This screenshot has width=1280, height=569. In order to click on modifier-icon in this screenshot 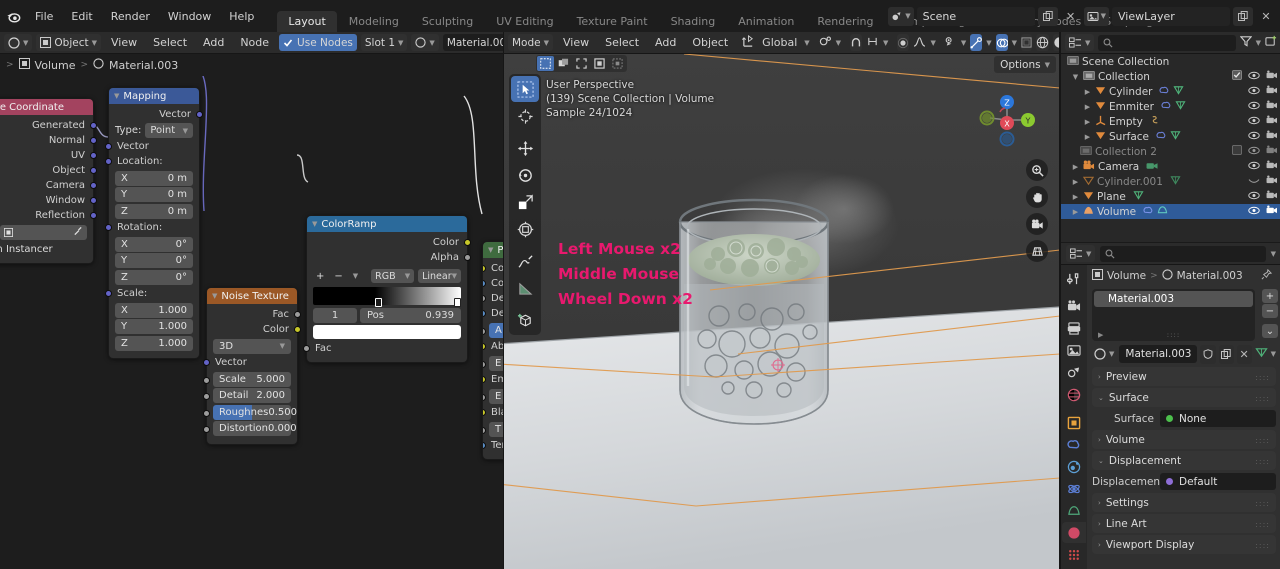, I will do `click(1166, 106)`.